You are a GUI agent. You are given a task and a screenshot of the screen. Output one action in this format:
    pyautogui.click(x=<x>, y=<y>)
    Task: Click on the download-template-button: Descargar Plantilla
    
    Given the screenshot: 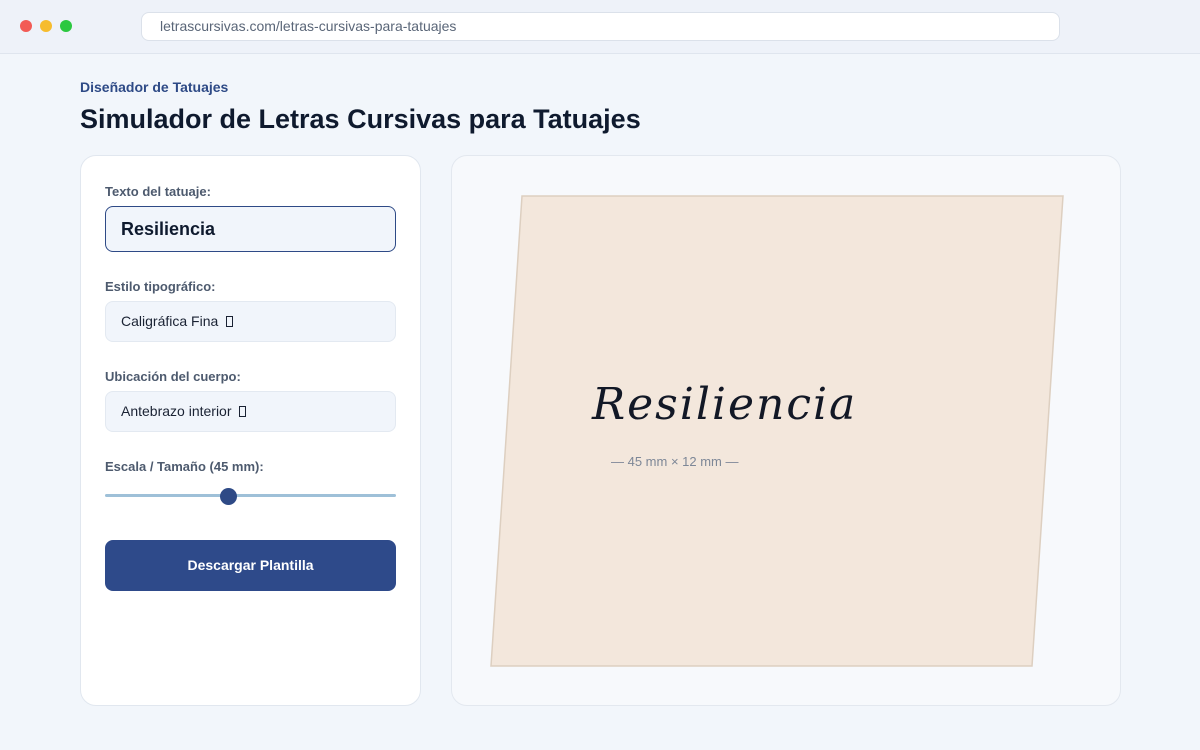 What is the action you would take?
    pyautogui.click(x=250, y=565)
    